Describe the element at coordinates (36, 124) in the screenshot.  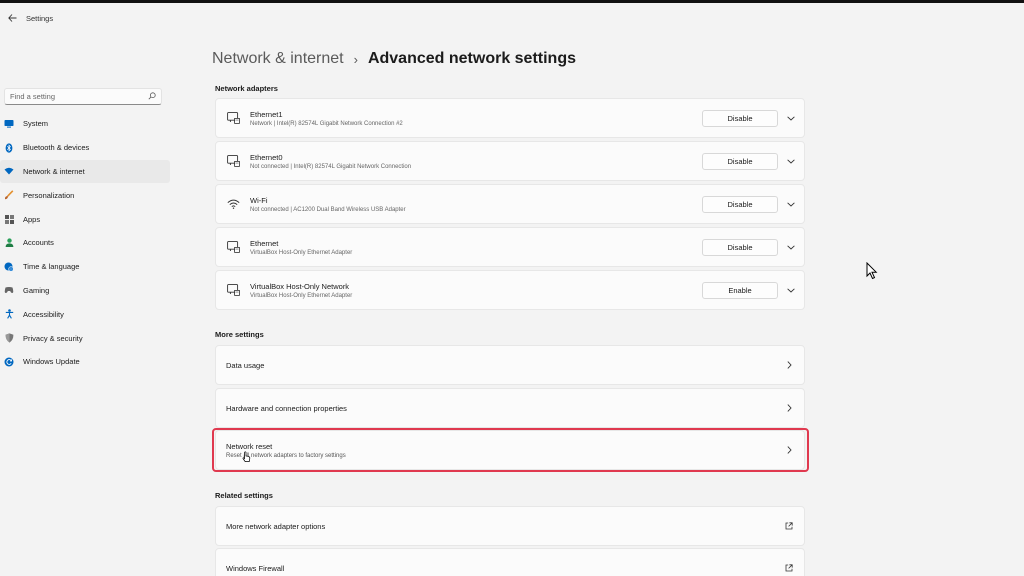
I see `sidebar-item-label: System` at that location.